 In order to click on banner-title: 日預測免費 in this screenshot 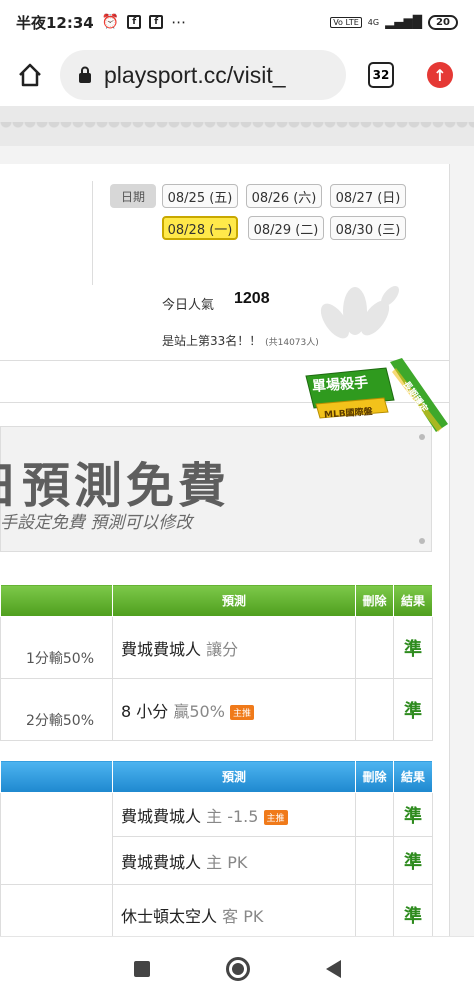, I will do `click(115, 486)`.